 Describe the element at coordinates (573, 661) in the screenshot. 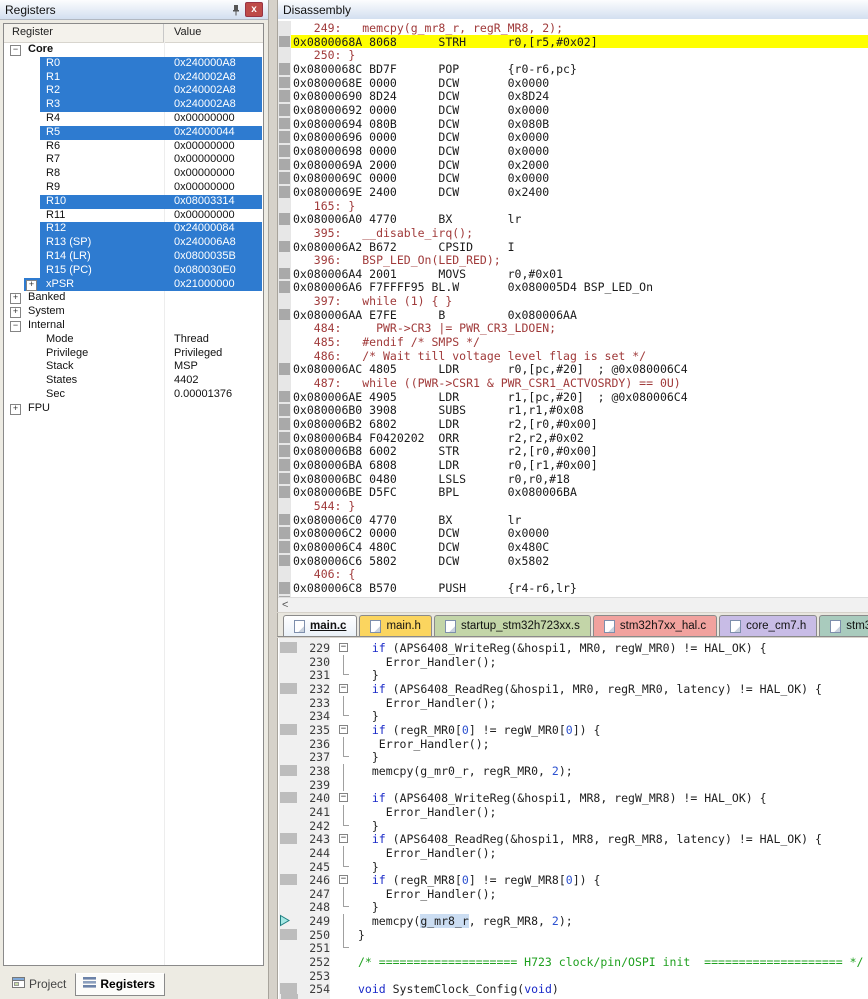

I see `source-line: 230 Error_Handler();` at that location.